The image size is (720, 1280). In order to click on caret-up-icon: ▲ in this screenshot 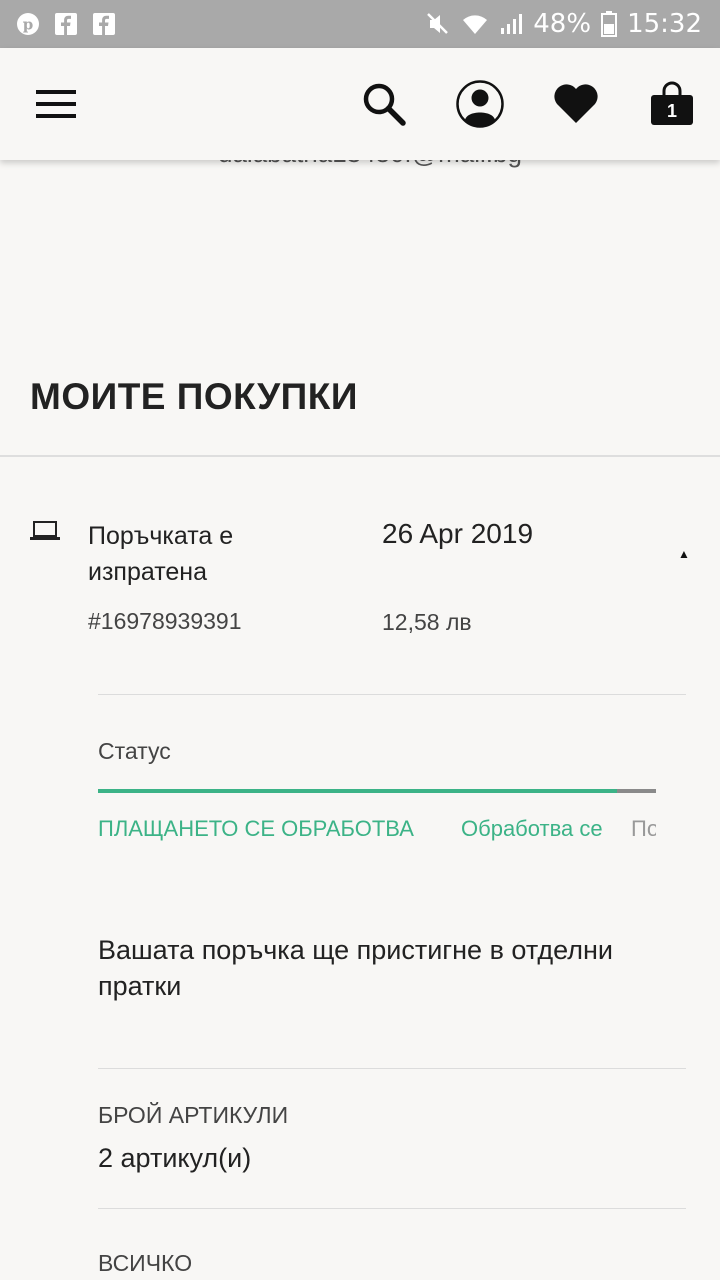, I will do `click(684, 554)`.